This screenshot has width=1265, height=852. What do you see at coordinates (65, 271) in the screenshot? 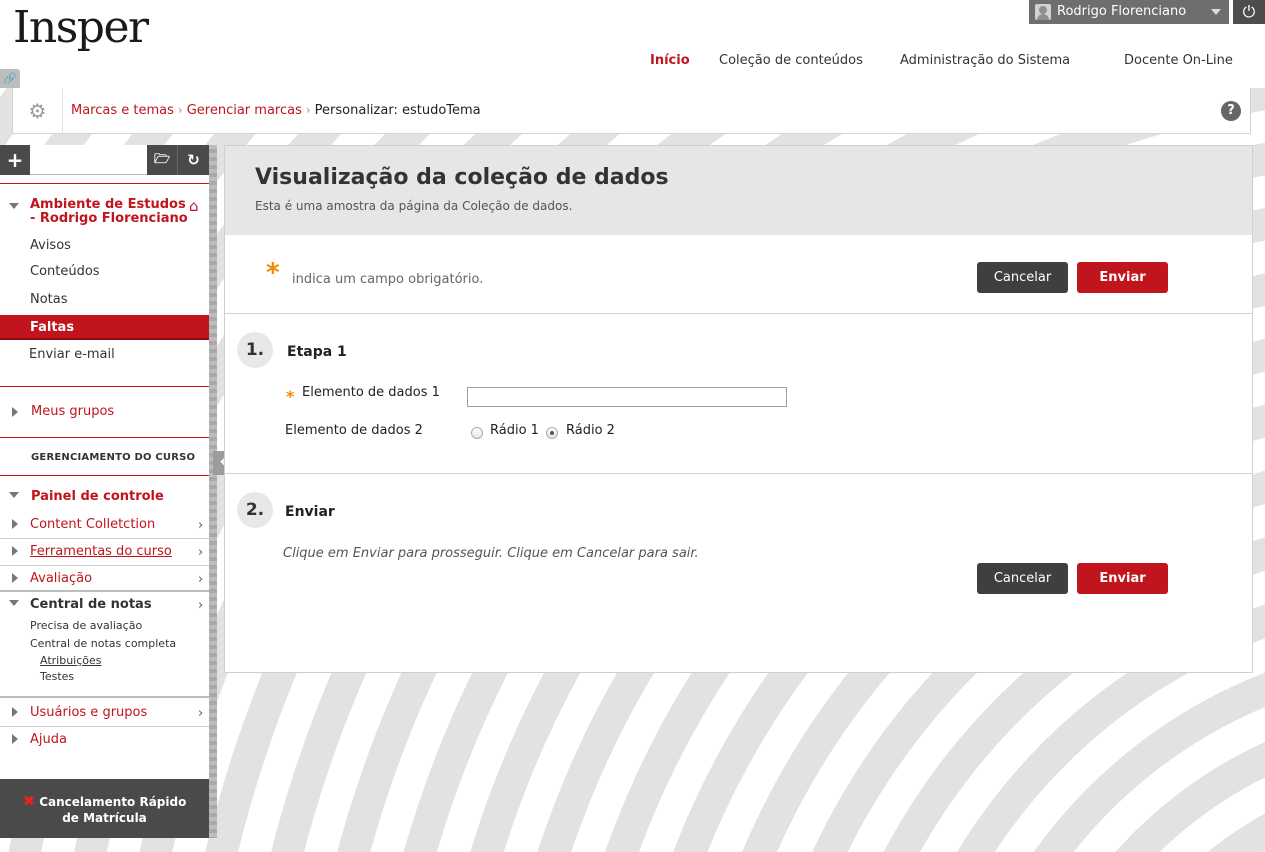
I see `sidebar-item-conteudos: Conteúdos` at bounding box center [65, 271].